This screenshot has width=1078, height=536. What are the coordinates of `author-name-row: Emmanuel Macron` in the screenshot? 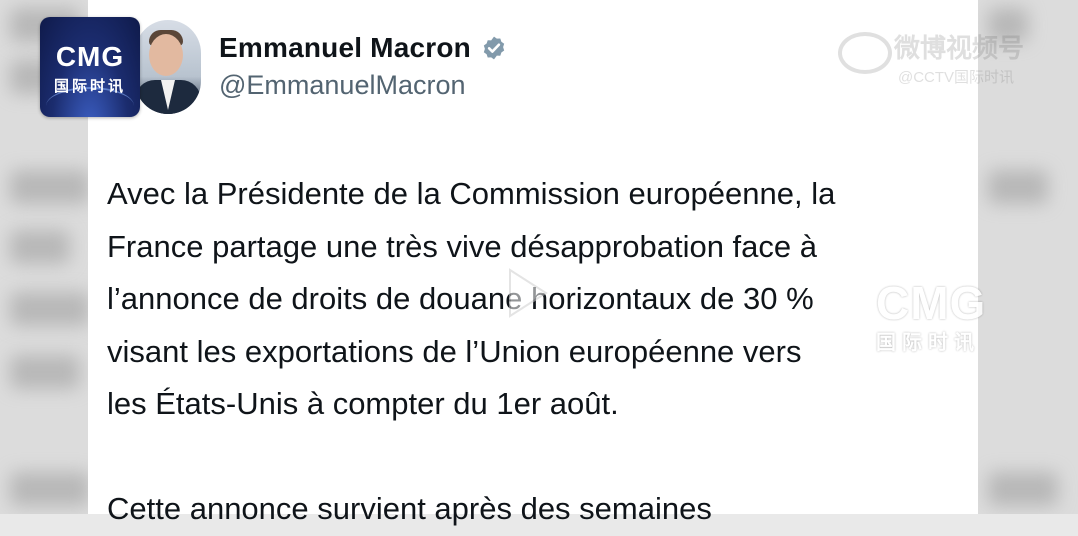 It's located at (363, 48).